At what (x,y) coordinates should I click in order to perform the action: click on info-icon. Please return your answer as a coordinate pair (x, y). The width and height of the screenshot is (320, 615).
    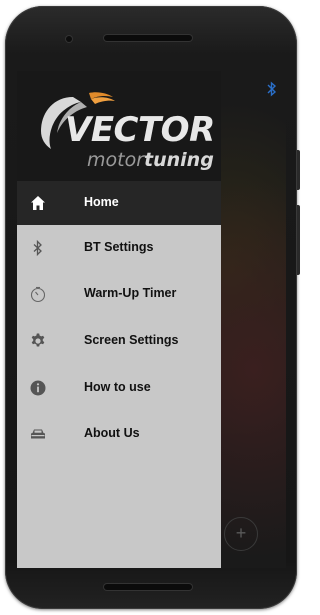
    Looking at the image, I should click on (38, 388).